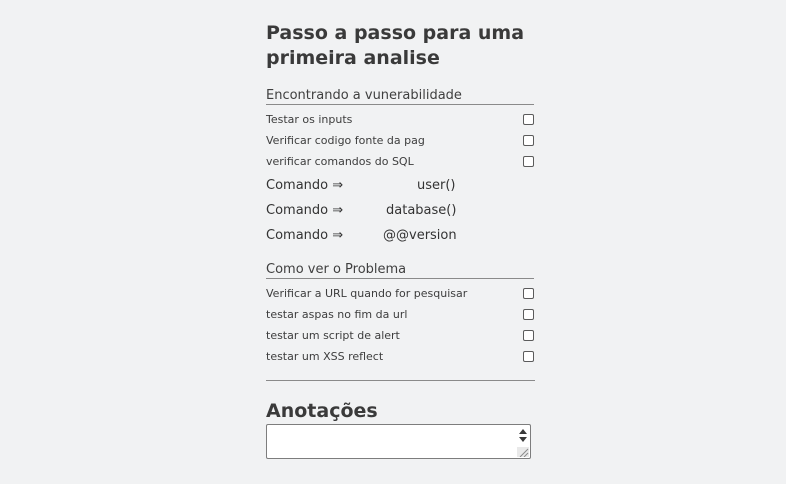  What do you see at coordinates (523, 452) in the screenshot?
I see `resize-grip-icon` at bounding box center [523, 452].